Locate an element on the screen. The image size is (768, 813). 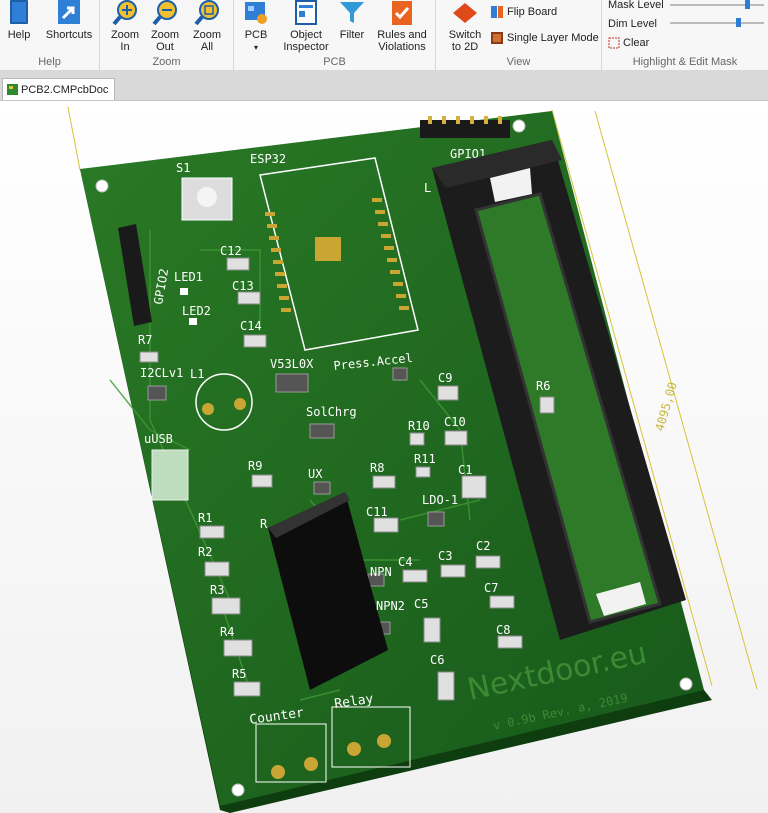
document-tab-bar: PCB2.CMPcbDoc is located at coordinates (384, 85).